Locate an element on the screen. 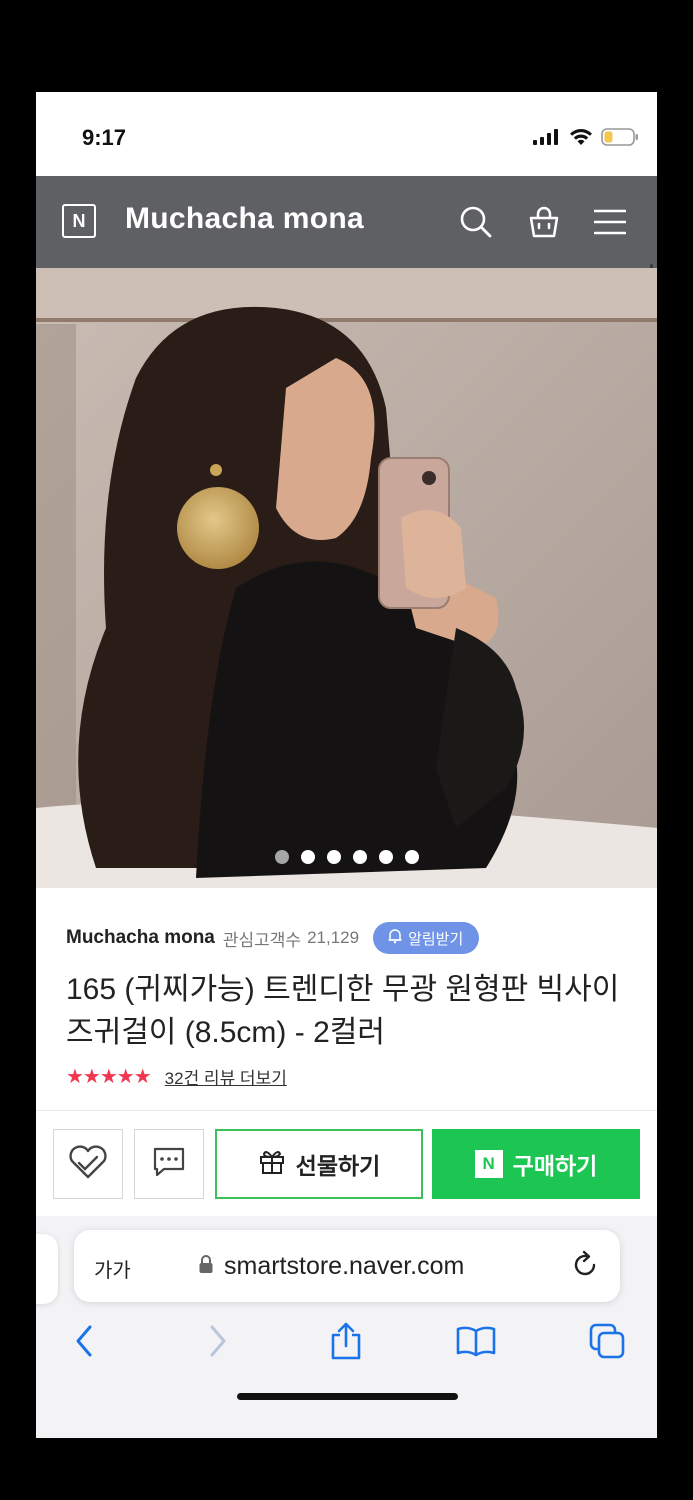 Image resolution: width=693 pixels, height=1500 pixels. battery-icon is located at coordinates (620, 139).